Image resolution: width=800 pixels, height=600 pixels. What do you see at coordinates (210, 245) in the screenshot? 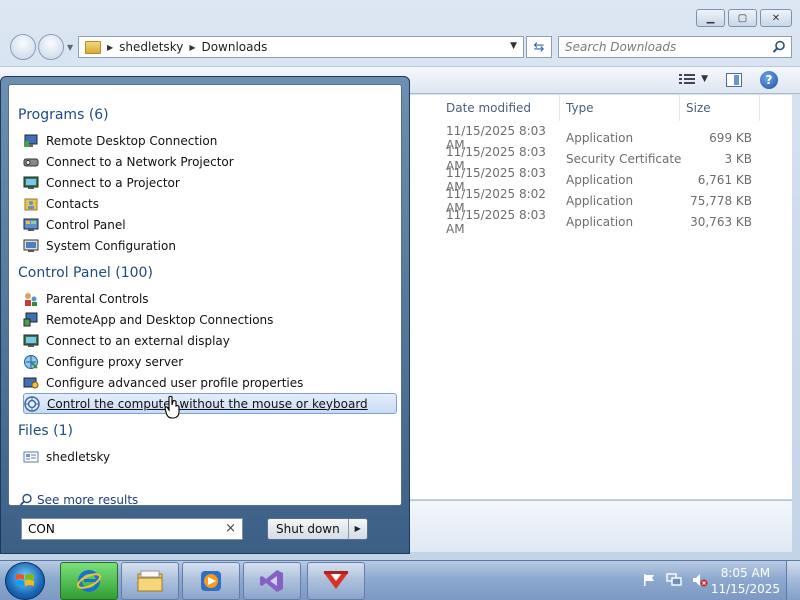
I see `result-system-configuration: System Configuration` at bounding box center [210, 245].